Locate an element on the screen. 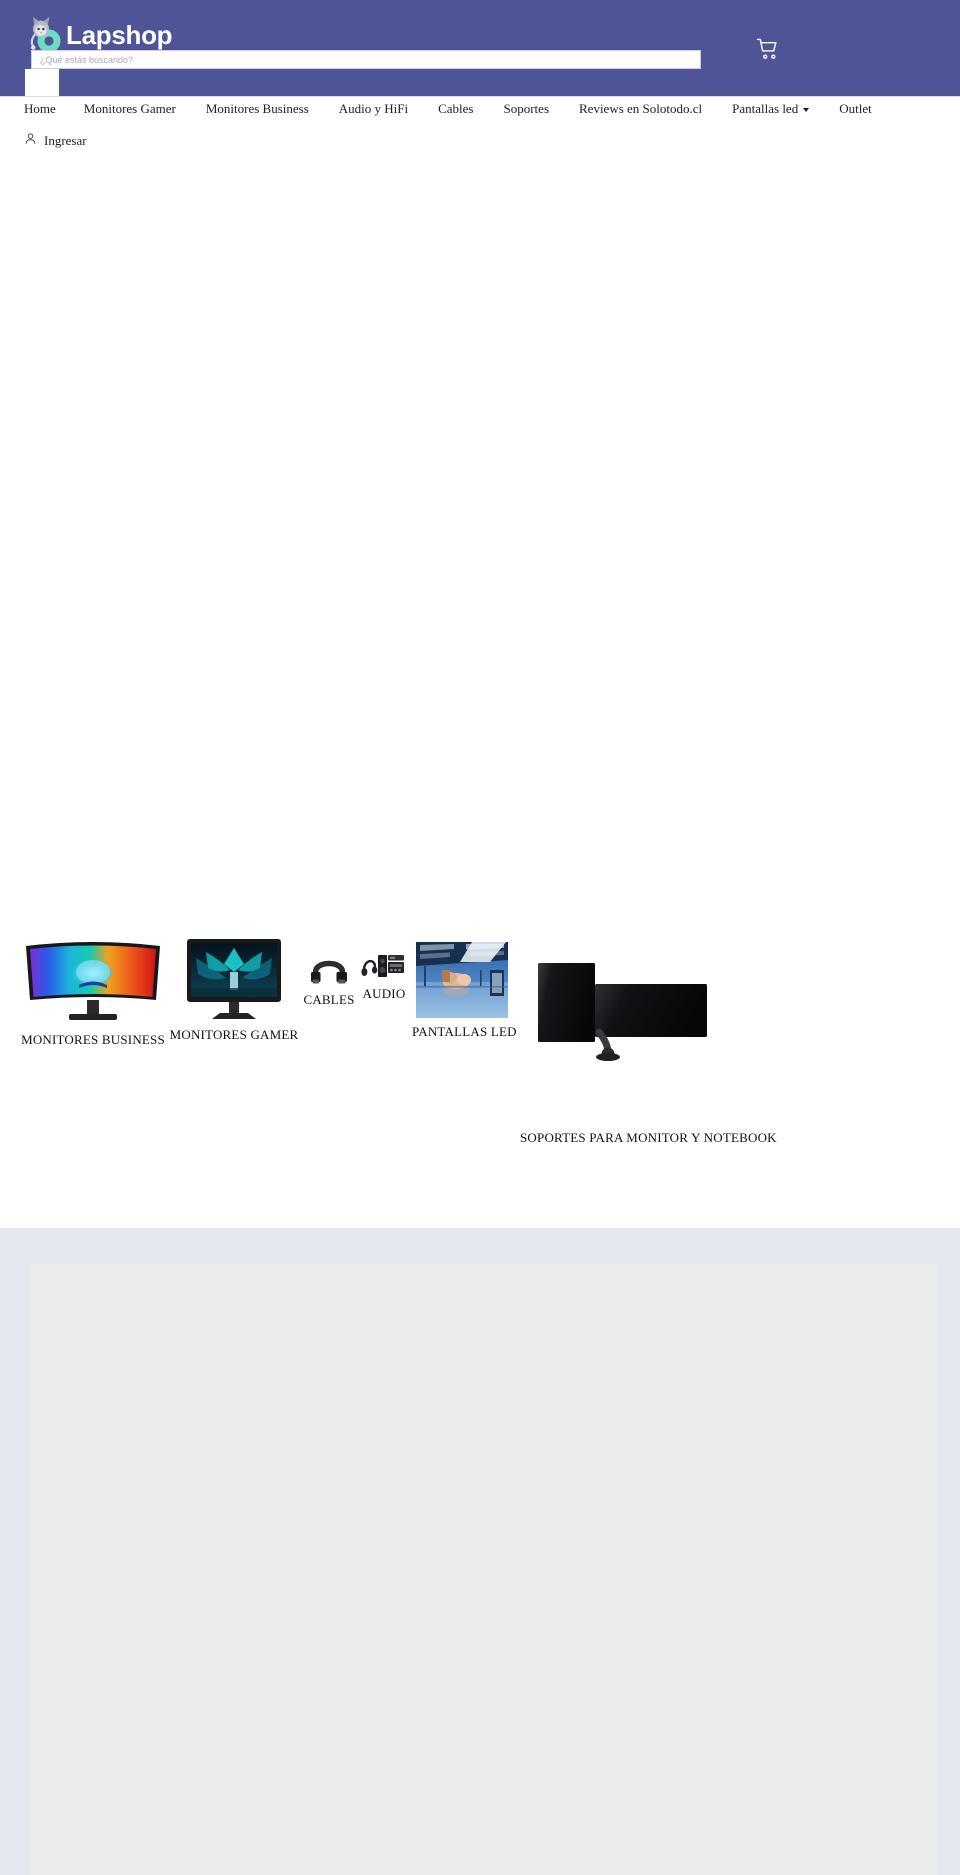  nav-item-monitores-business: Monitores Business is located at coordinates (265, 109).